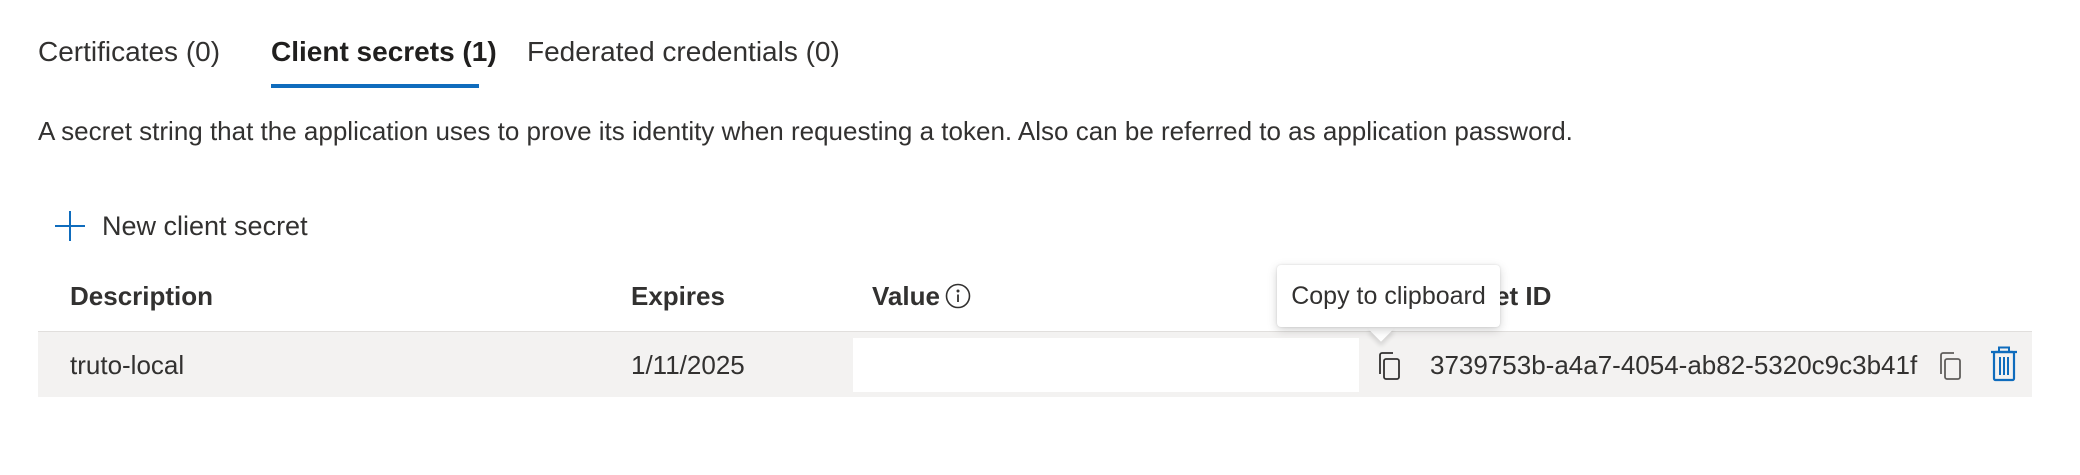  I want to click on column-header-description: Description, so click(142, 296).